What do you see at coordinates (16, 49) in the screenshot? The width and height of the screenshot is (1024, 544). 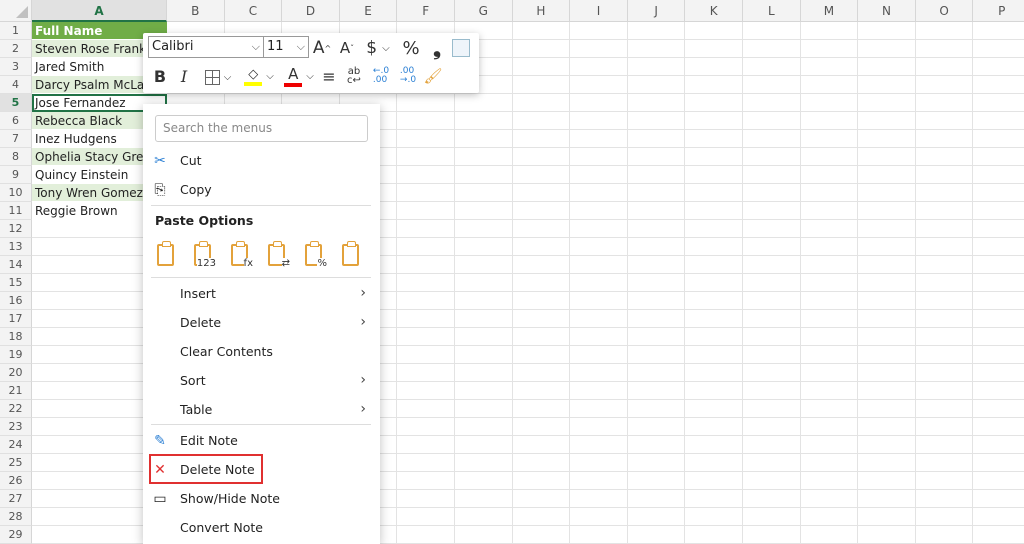 I see `row-header: 2` at bounding box center [16, 49].